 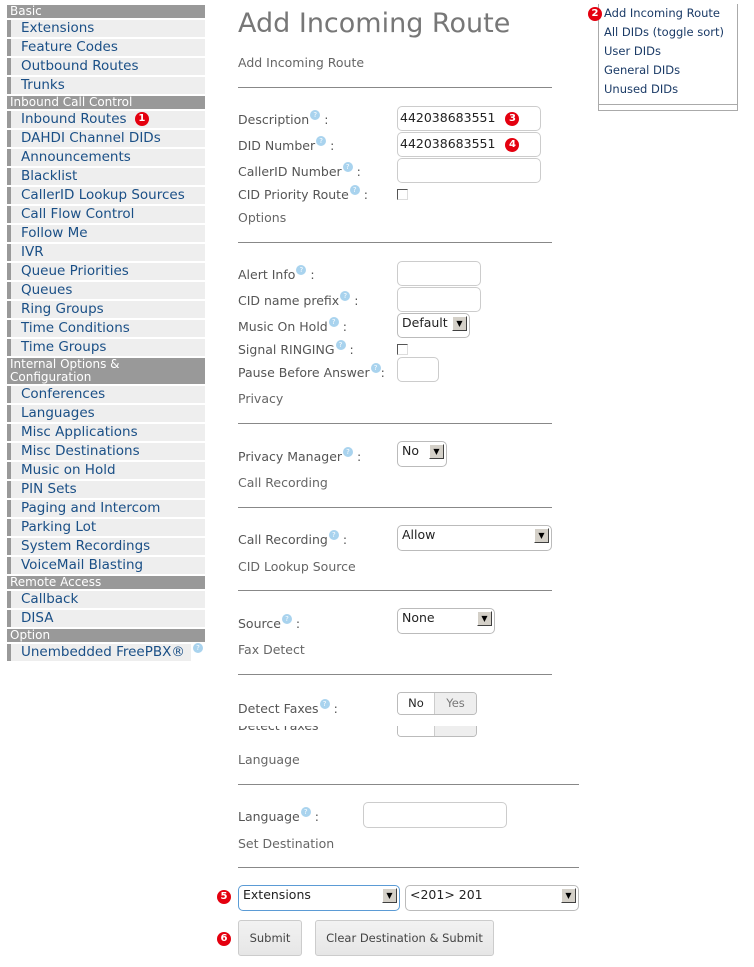 I want to click on sidebar-item-trunks: Trunks, so click(x=106, y=85).